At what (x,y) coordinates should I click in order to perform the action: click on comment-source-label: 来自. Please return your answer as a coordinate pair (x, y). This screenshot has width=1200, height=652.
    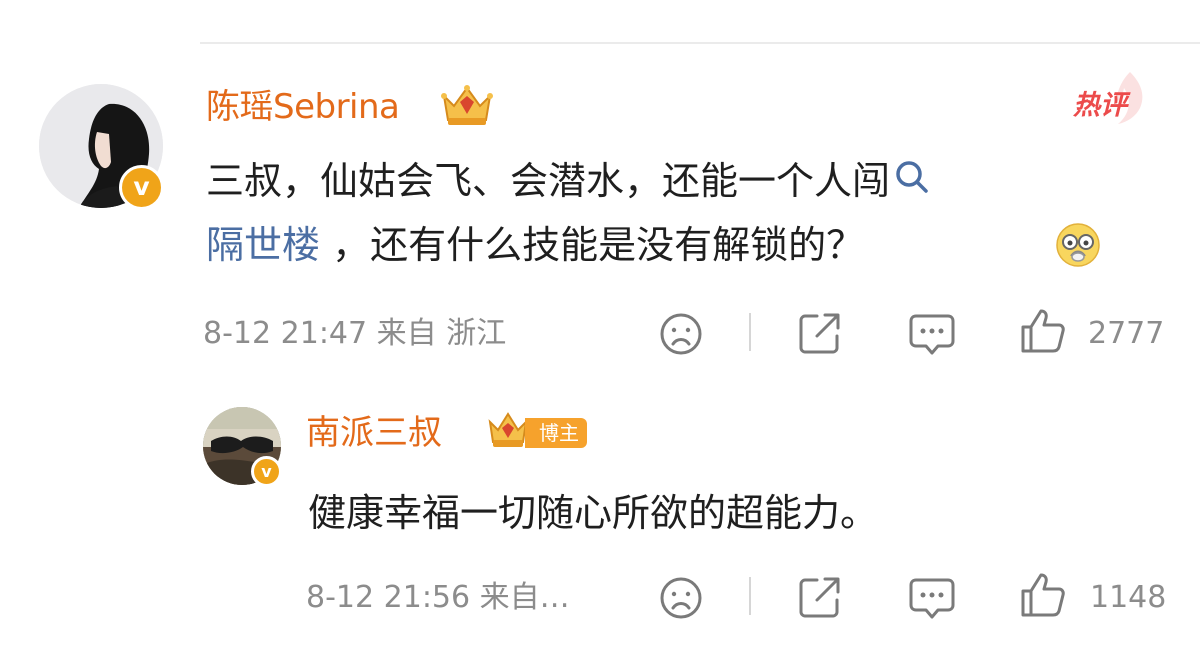
    Looking at the image, I should click on (406, 333).